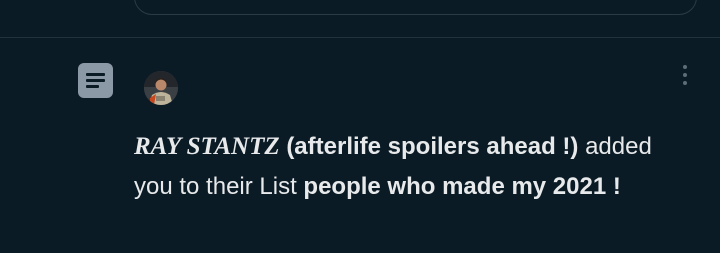  I want to click on list-name-link: people who made my 2021 !, so click(461, 186).